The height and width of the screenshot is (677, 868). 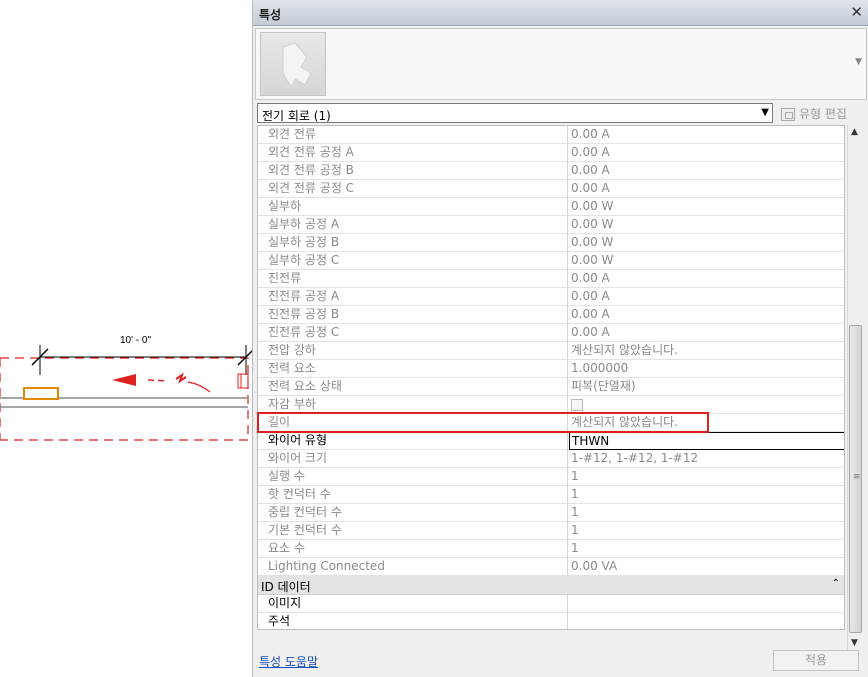 I want to click on property-name: 와이어 유형, so click(x=413, y=441).